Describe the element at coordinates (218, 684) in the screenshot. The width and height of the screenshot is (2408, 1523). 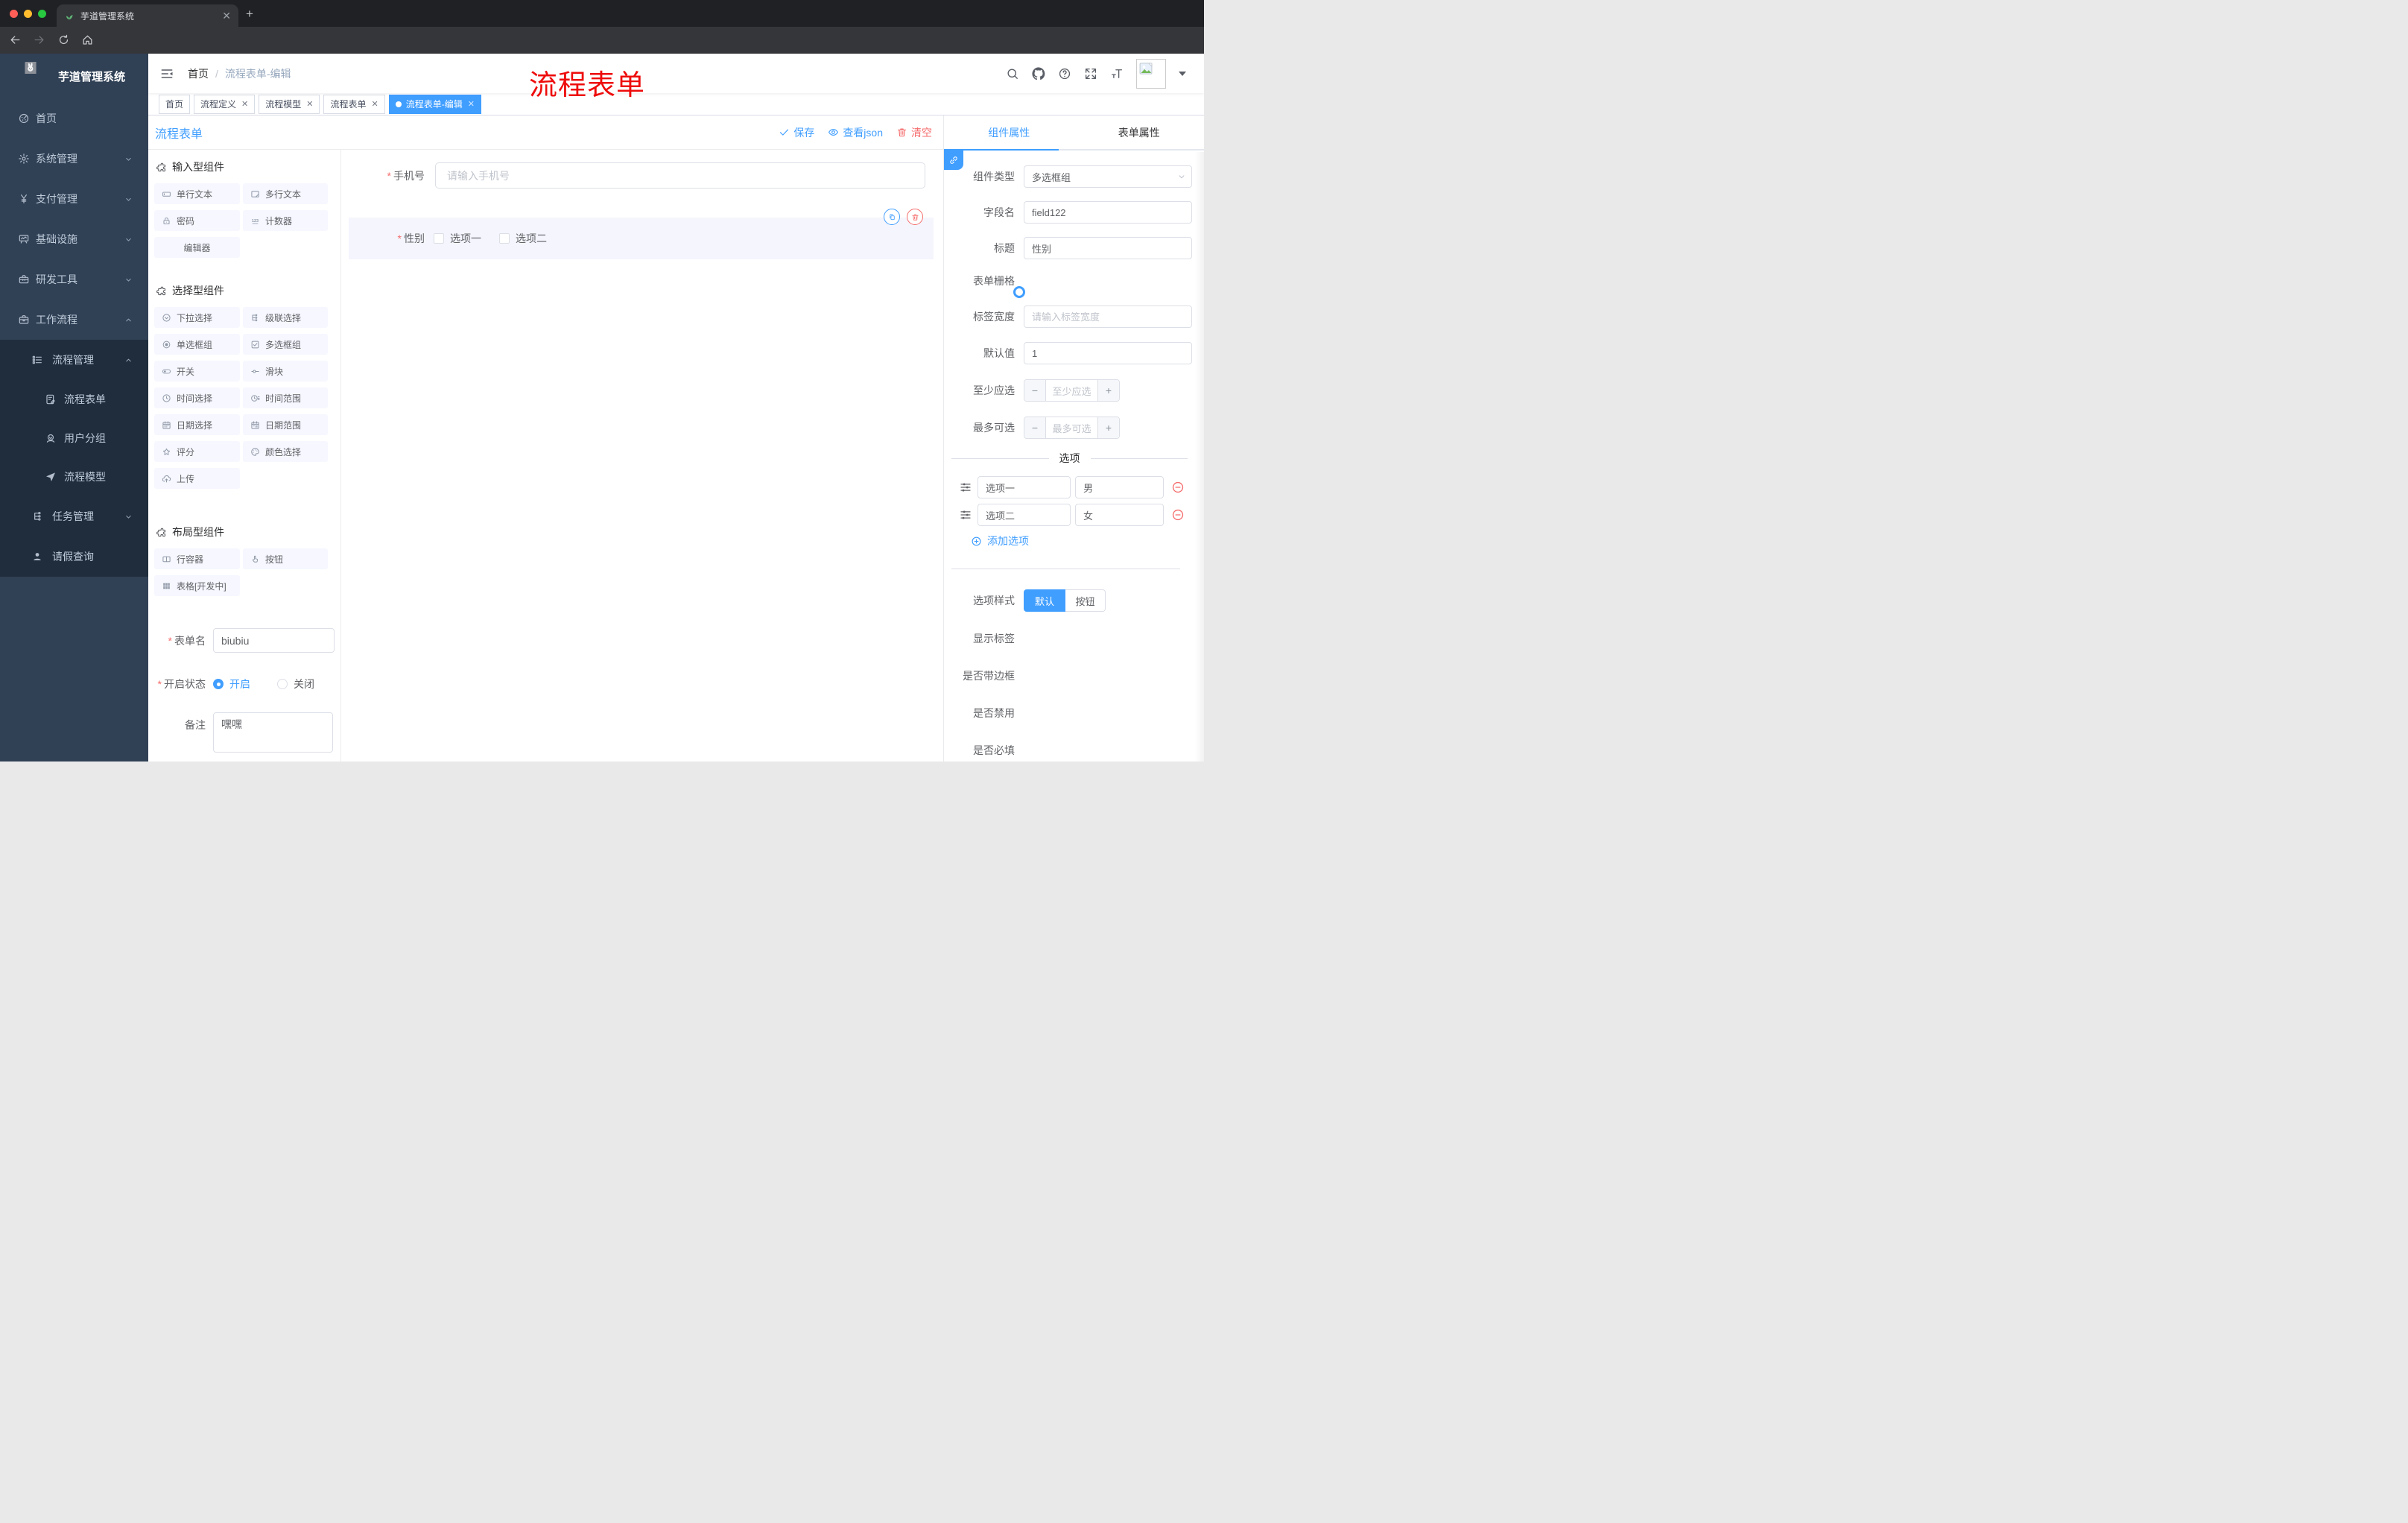
I see `status-on-radio` at that location.